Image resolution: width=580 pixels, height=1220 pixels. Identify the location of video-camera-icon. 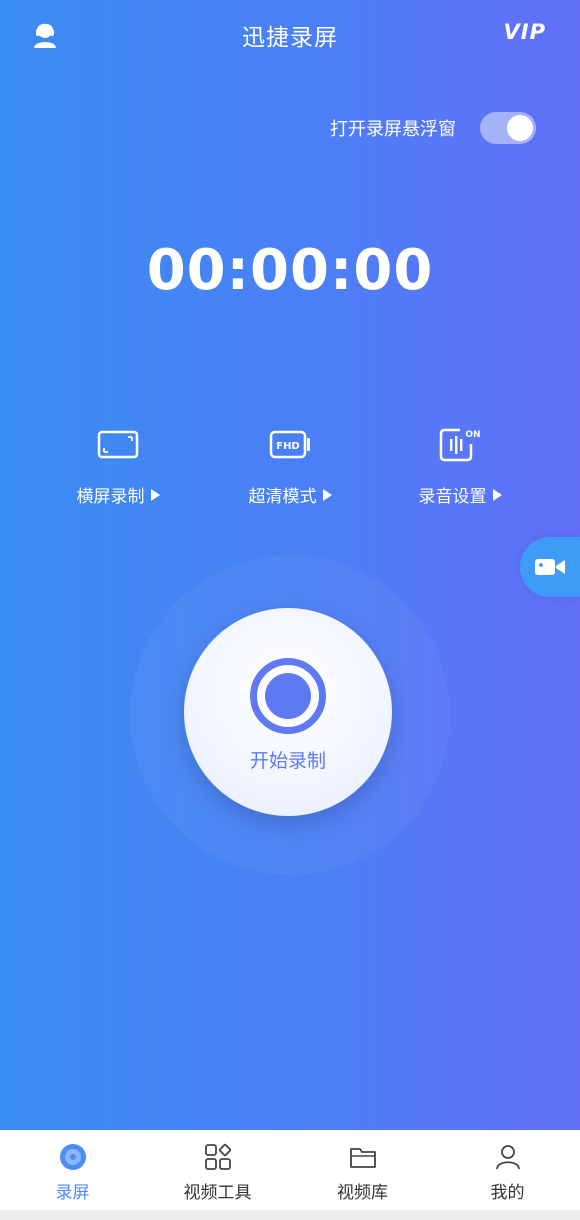
(550, 567).